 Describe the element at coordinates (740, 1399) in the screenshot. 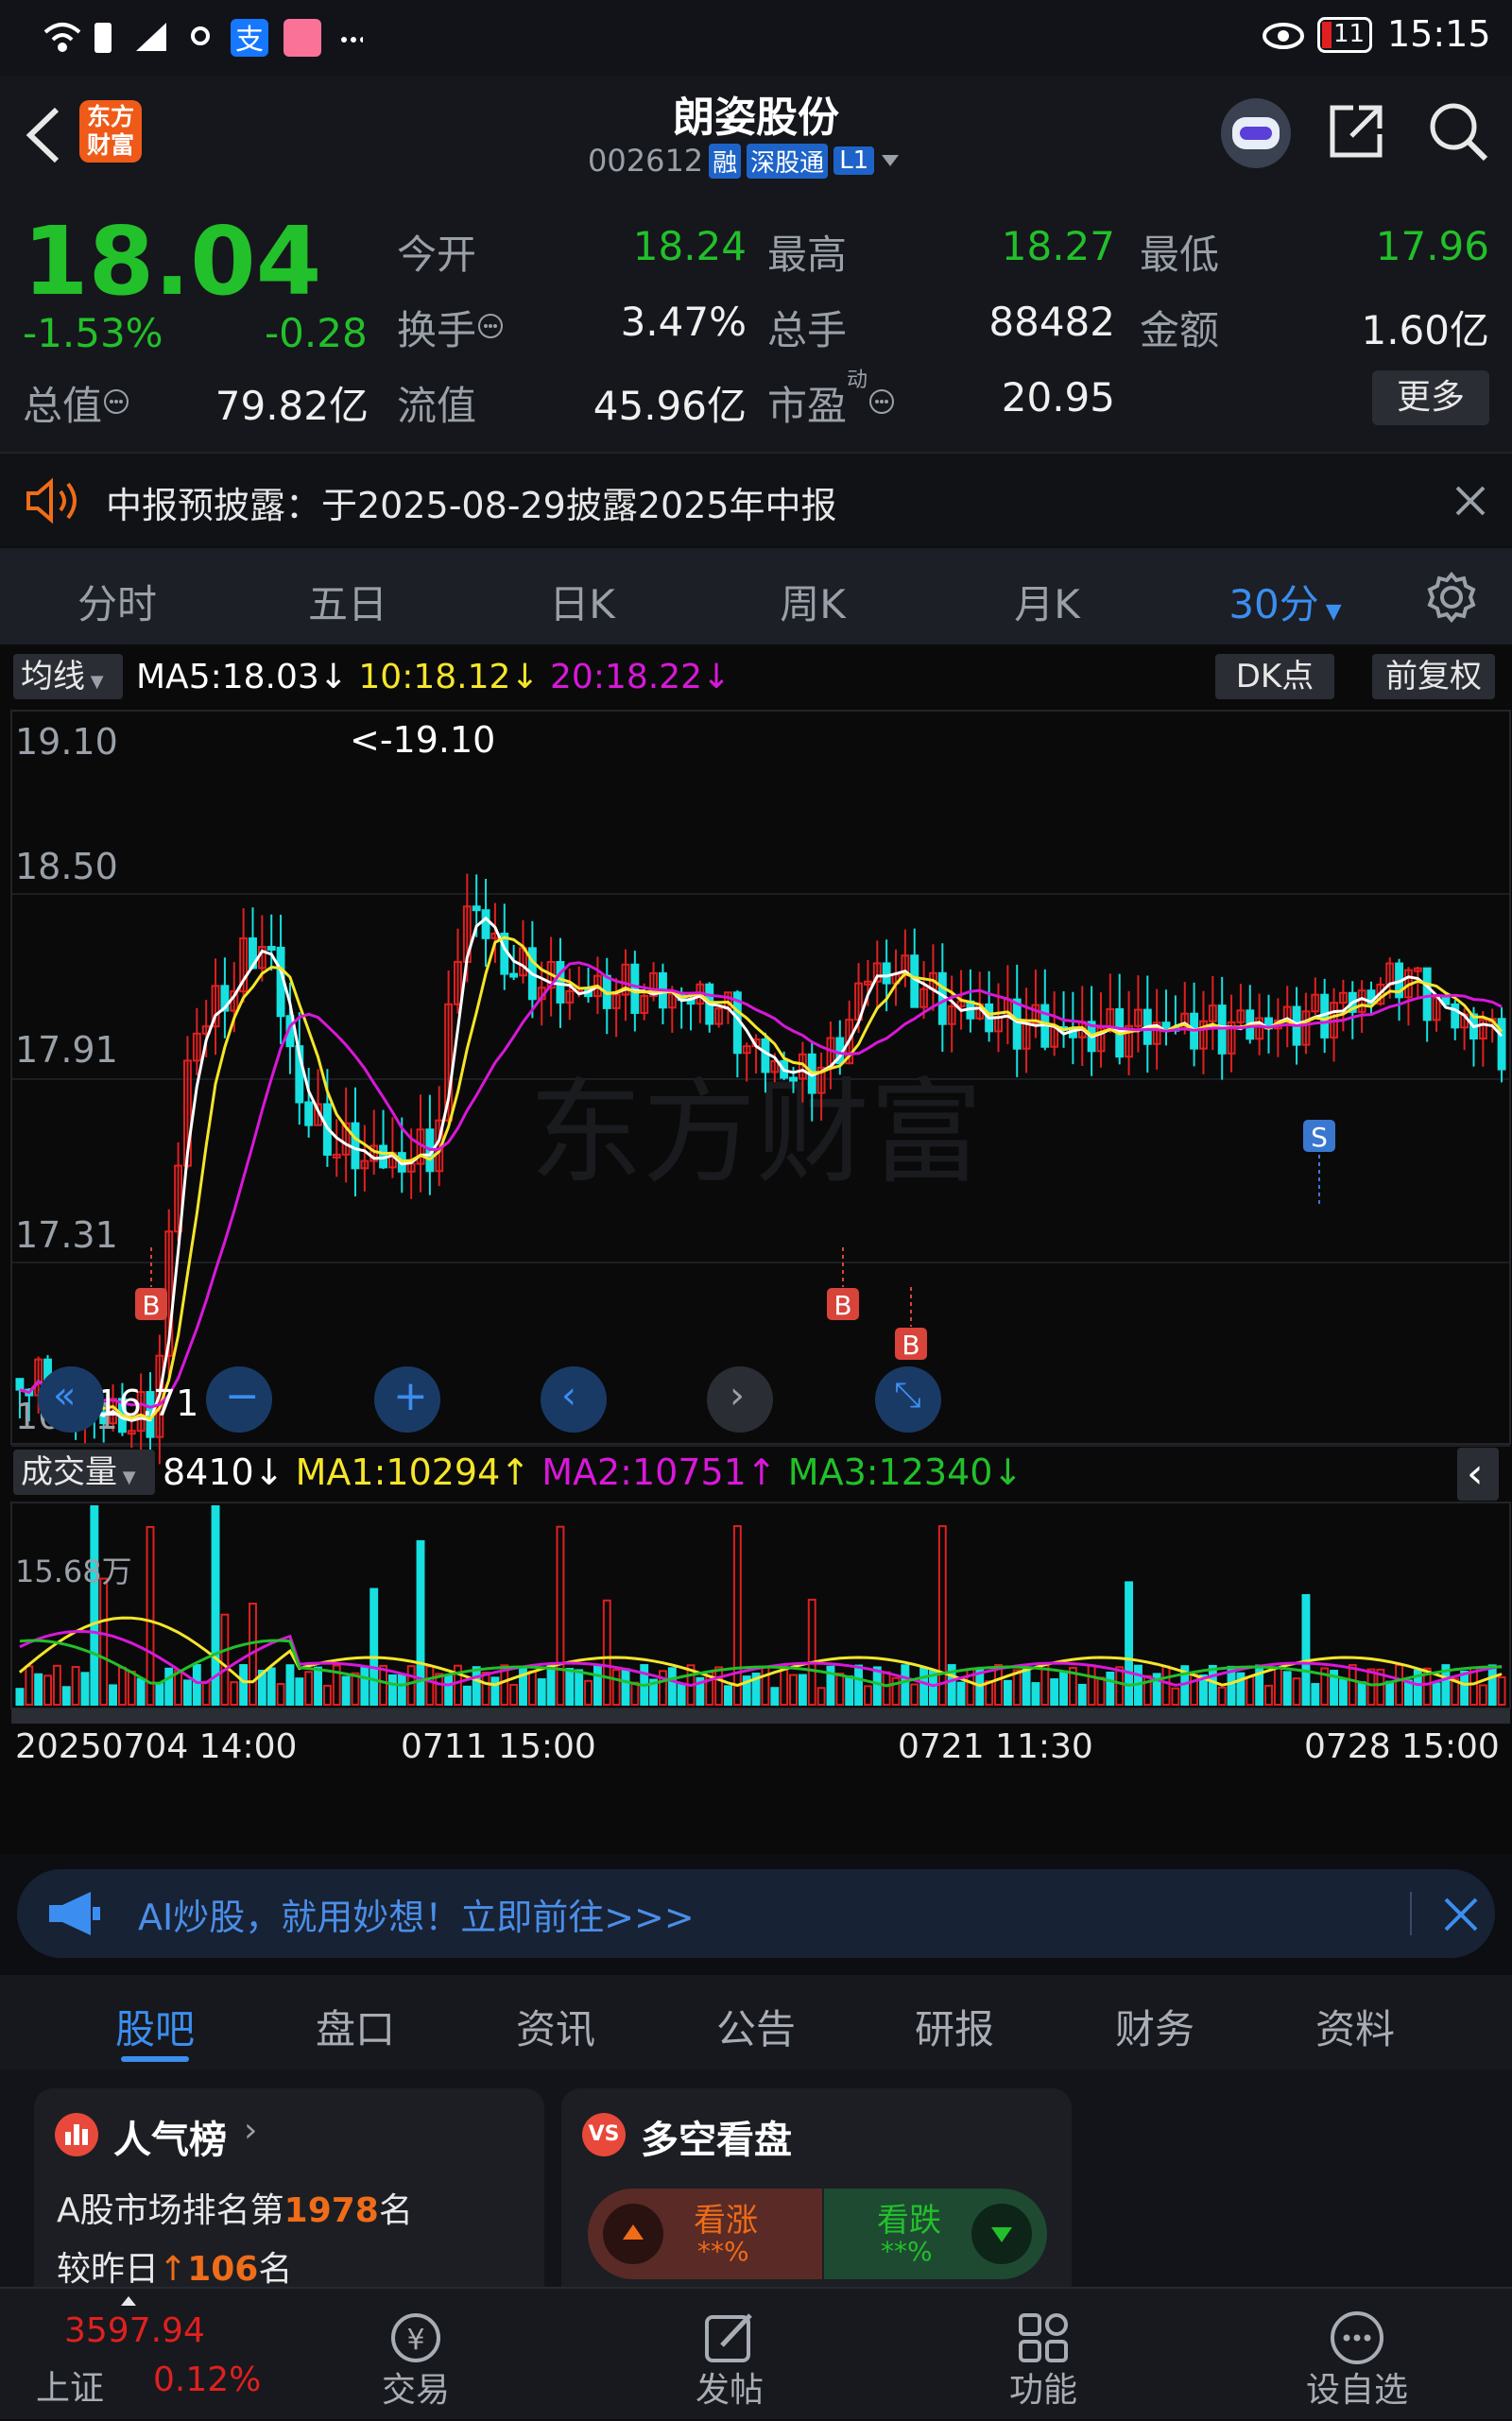

I see `scroll-right-button: ›` at that location.